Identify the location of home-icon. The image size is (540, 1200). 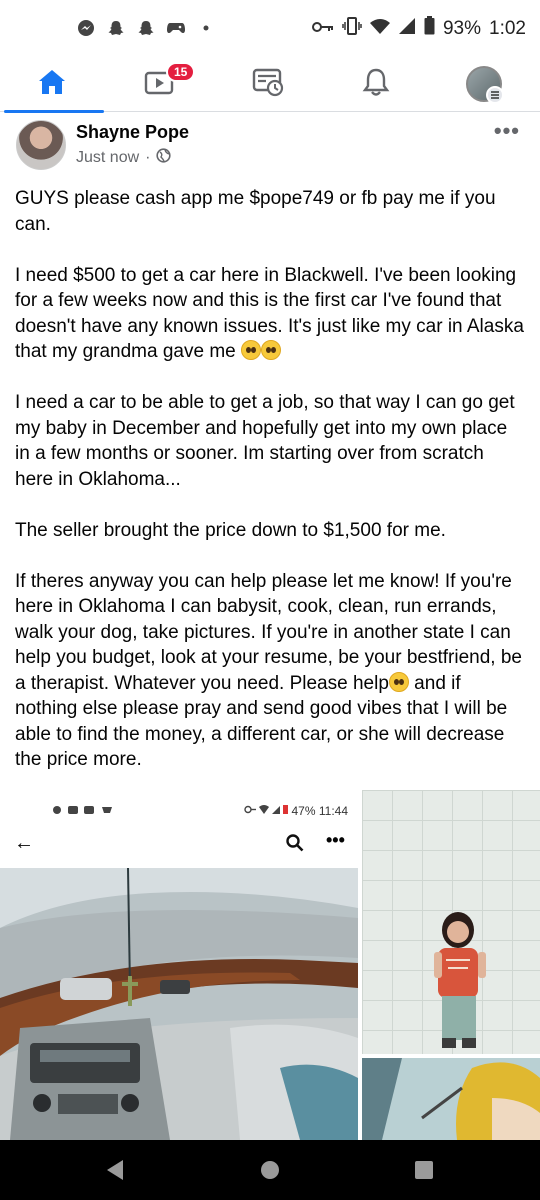
(52, 84).